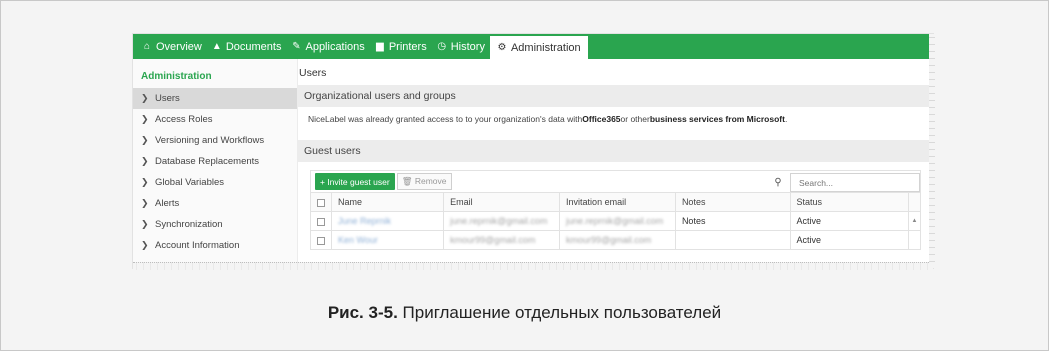 This screenshot has height=351, width=1049. I want to click on sidebar-item-label: Alerts, so click(167, 203).